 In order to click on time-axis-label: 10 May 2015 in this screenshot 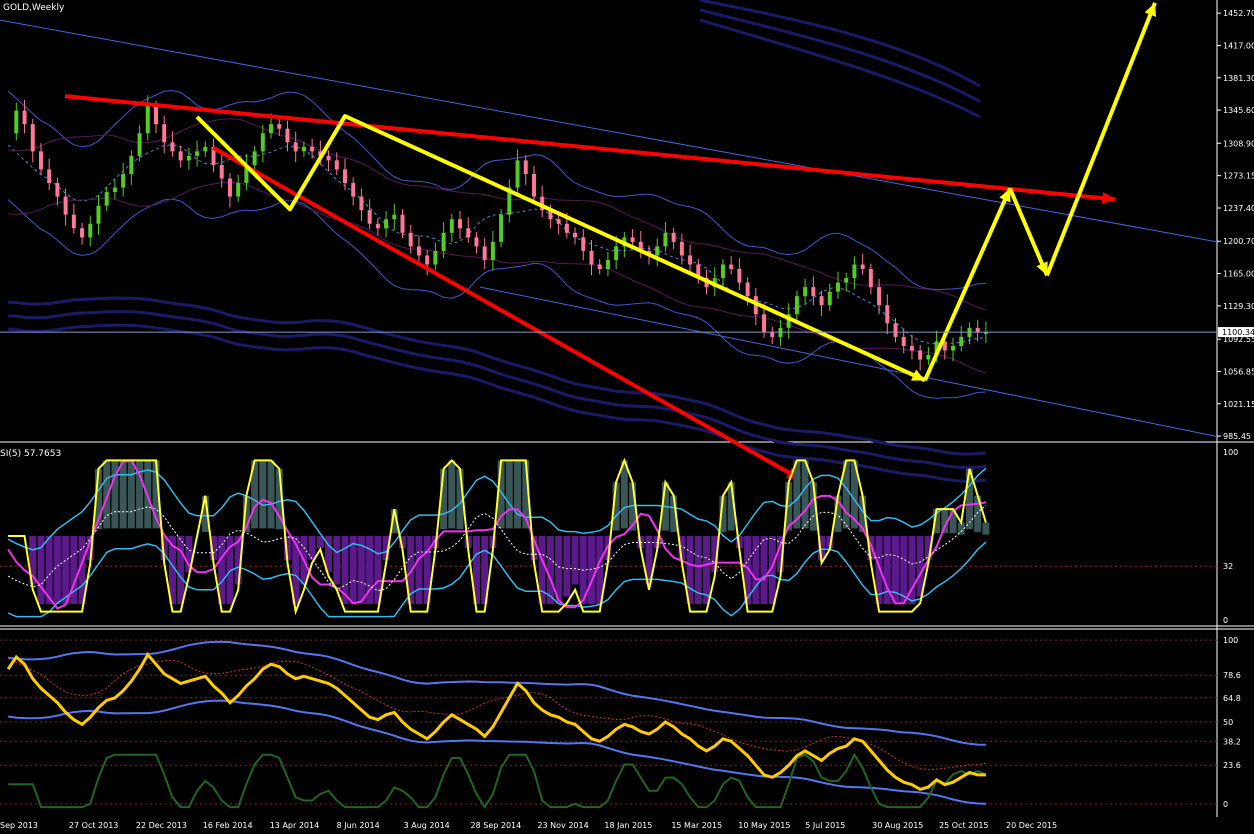, I will do `click(764, 825)`.